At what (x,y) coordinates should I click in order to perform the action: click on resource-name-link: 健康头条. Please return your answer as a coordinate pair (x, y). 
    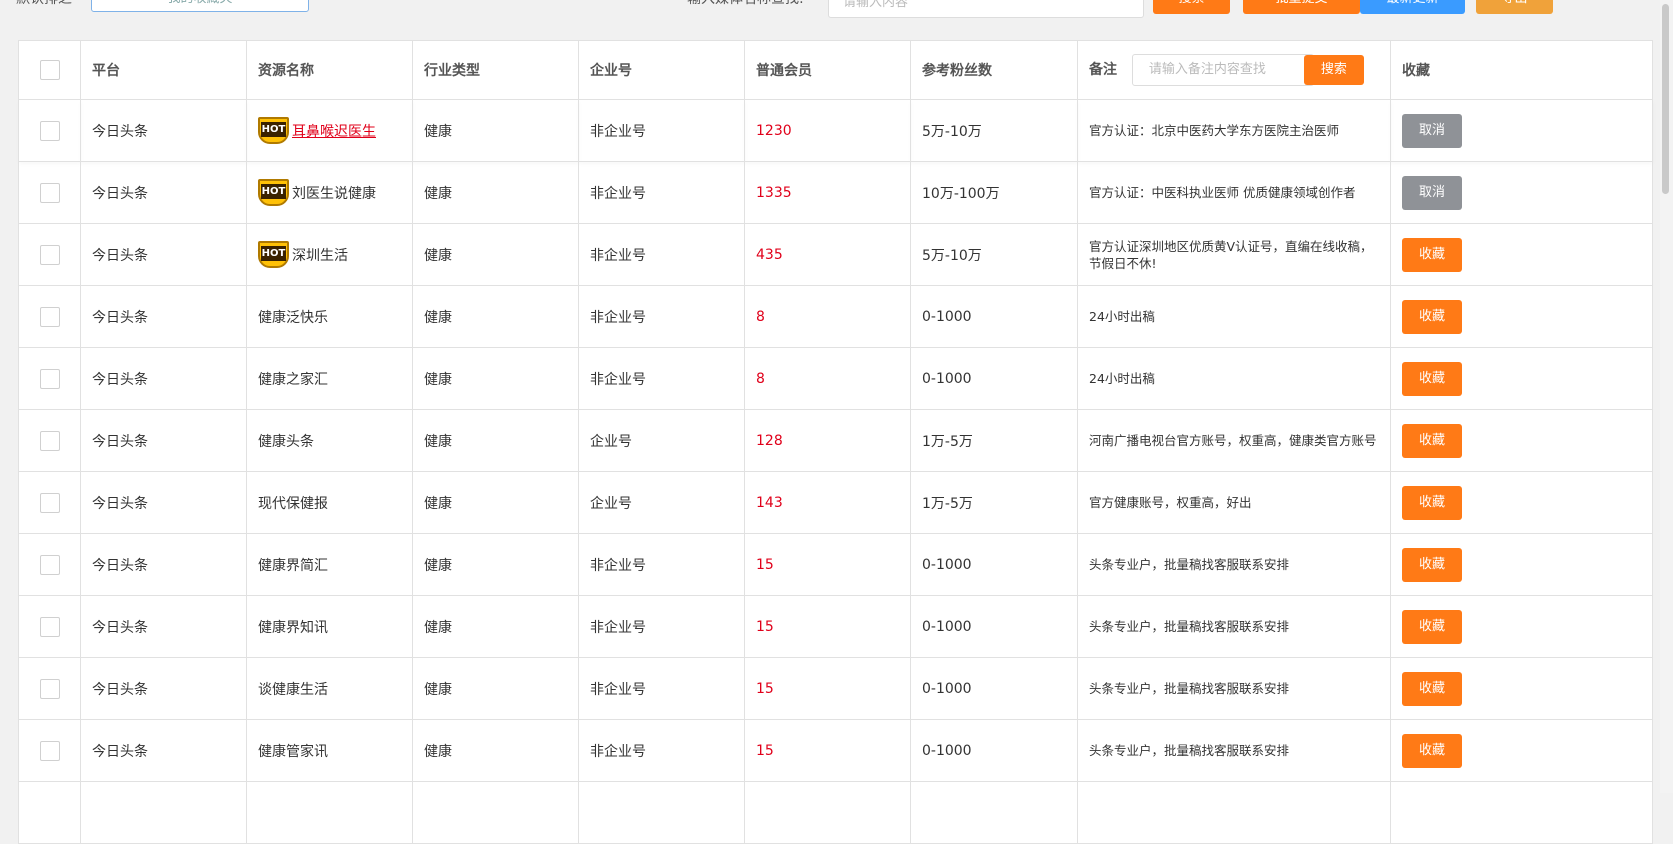
    Looking at the image, I should click on (286, 441).